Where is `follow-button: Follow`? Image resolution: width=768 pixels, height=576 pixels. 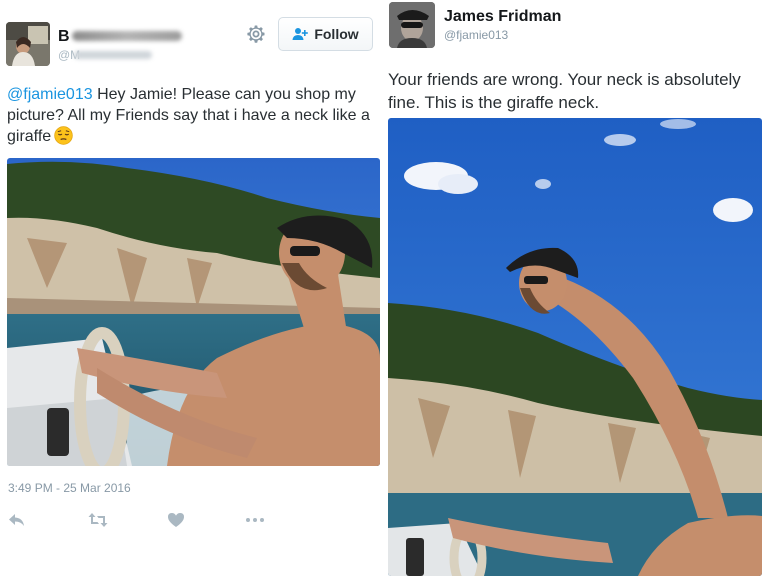
follow-button: Follow is located at coordinates (325, 34).